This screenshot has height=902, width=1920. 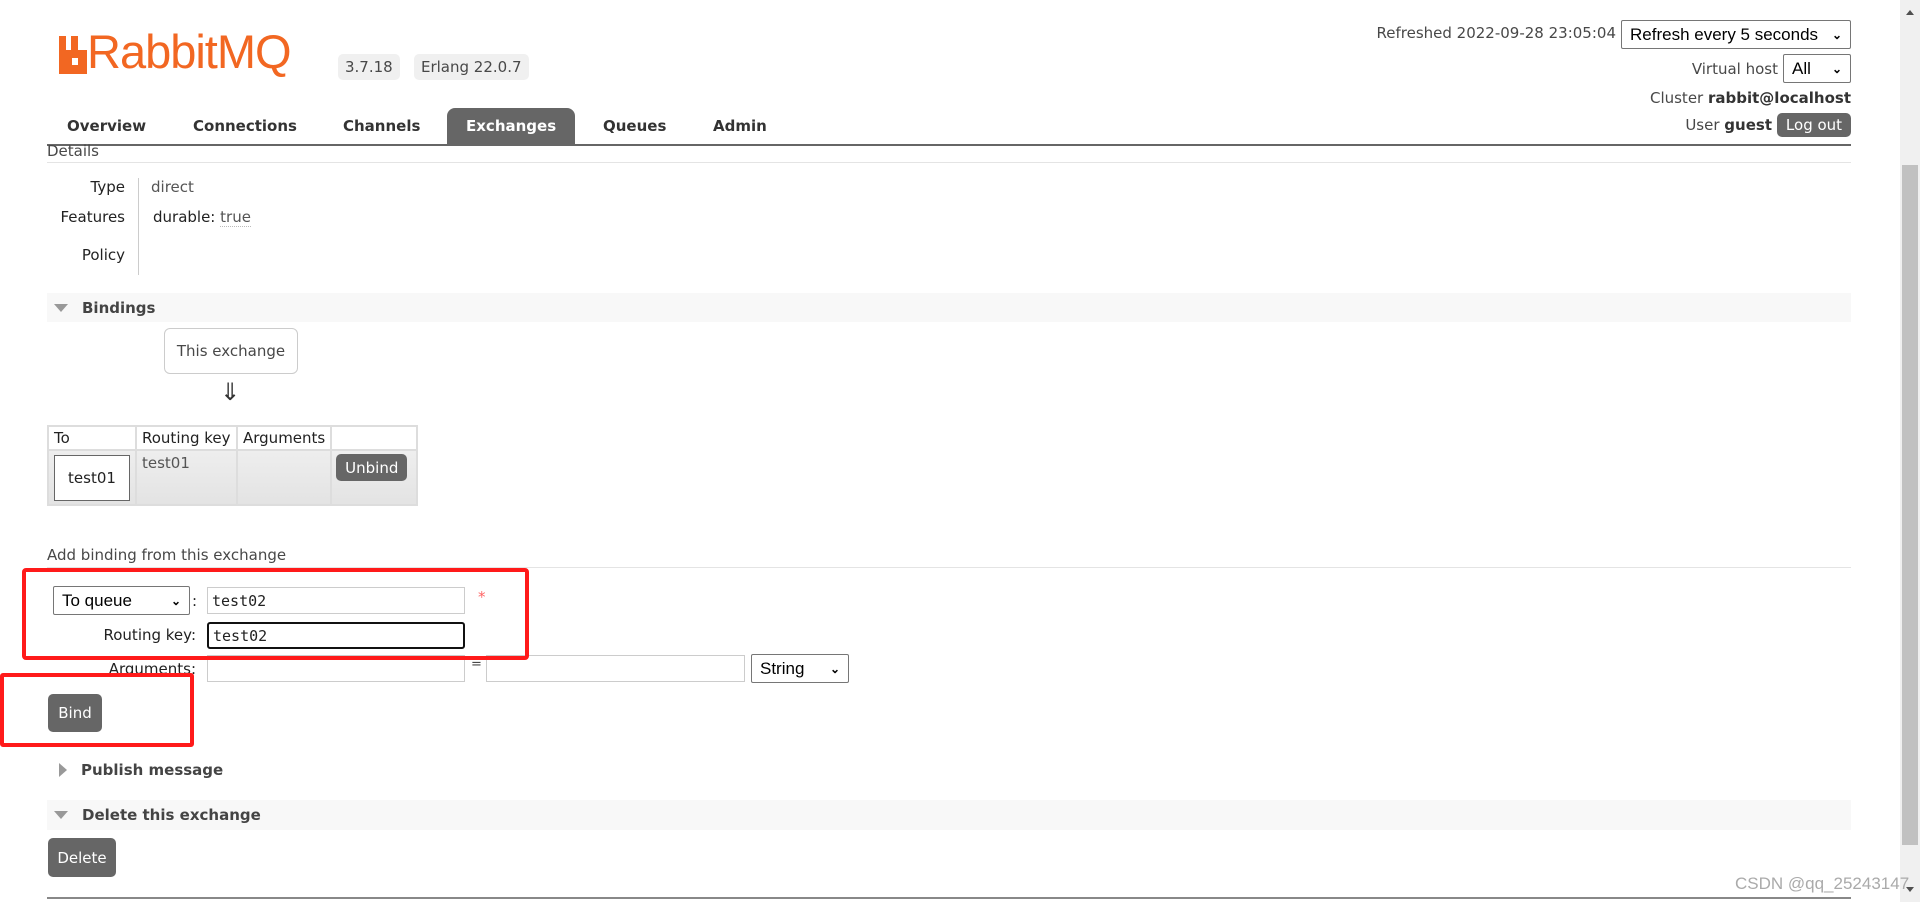 I want to click on policy-label: Policy, so click(x=103, y=255).